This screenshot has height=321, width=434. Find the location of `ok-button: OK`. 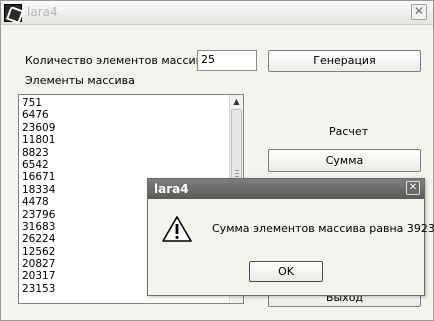

ok-button: OK is located at coordinates (286, 271).